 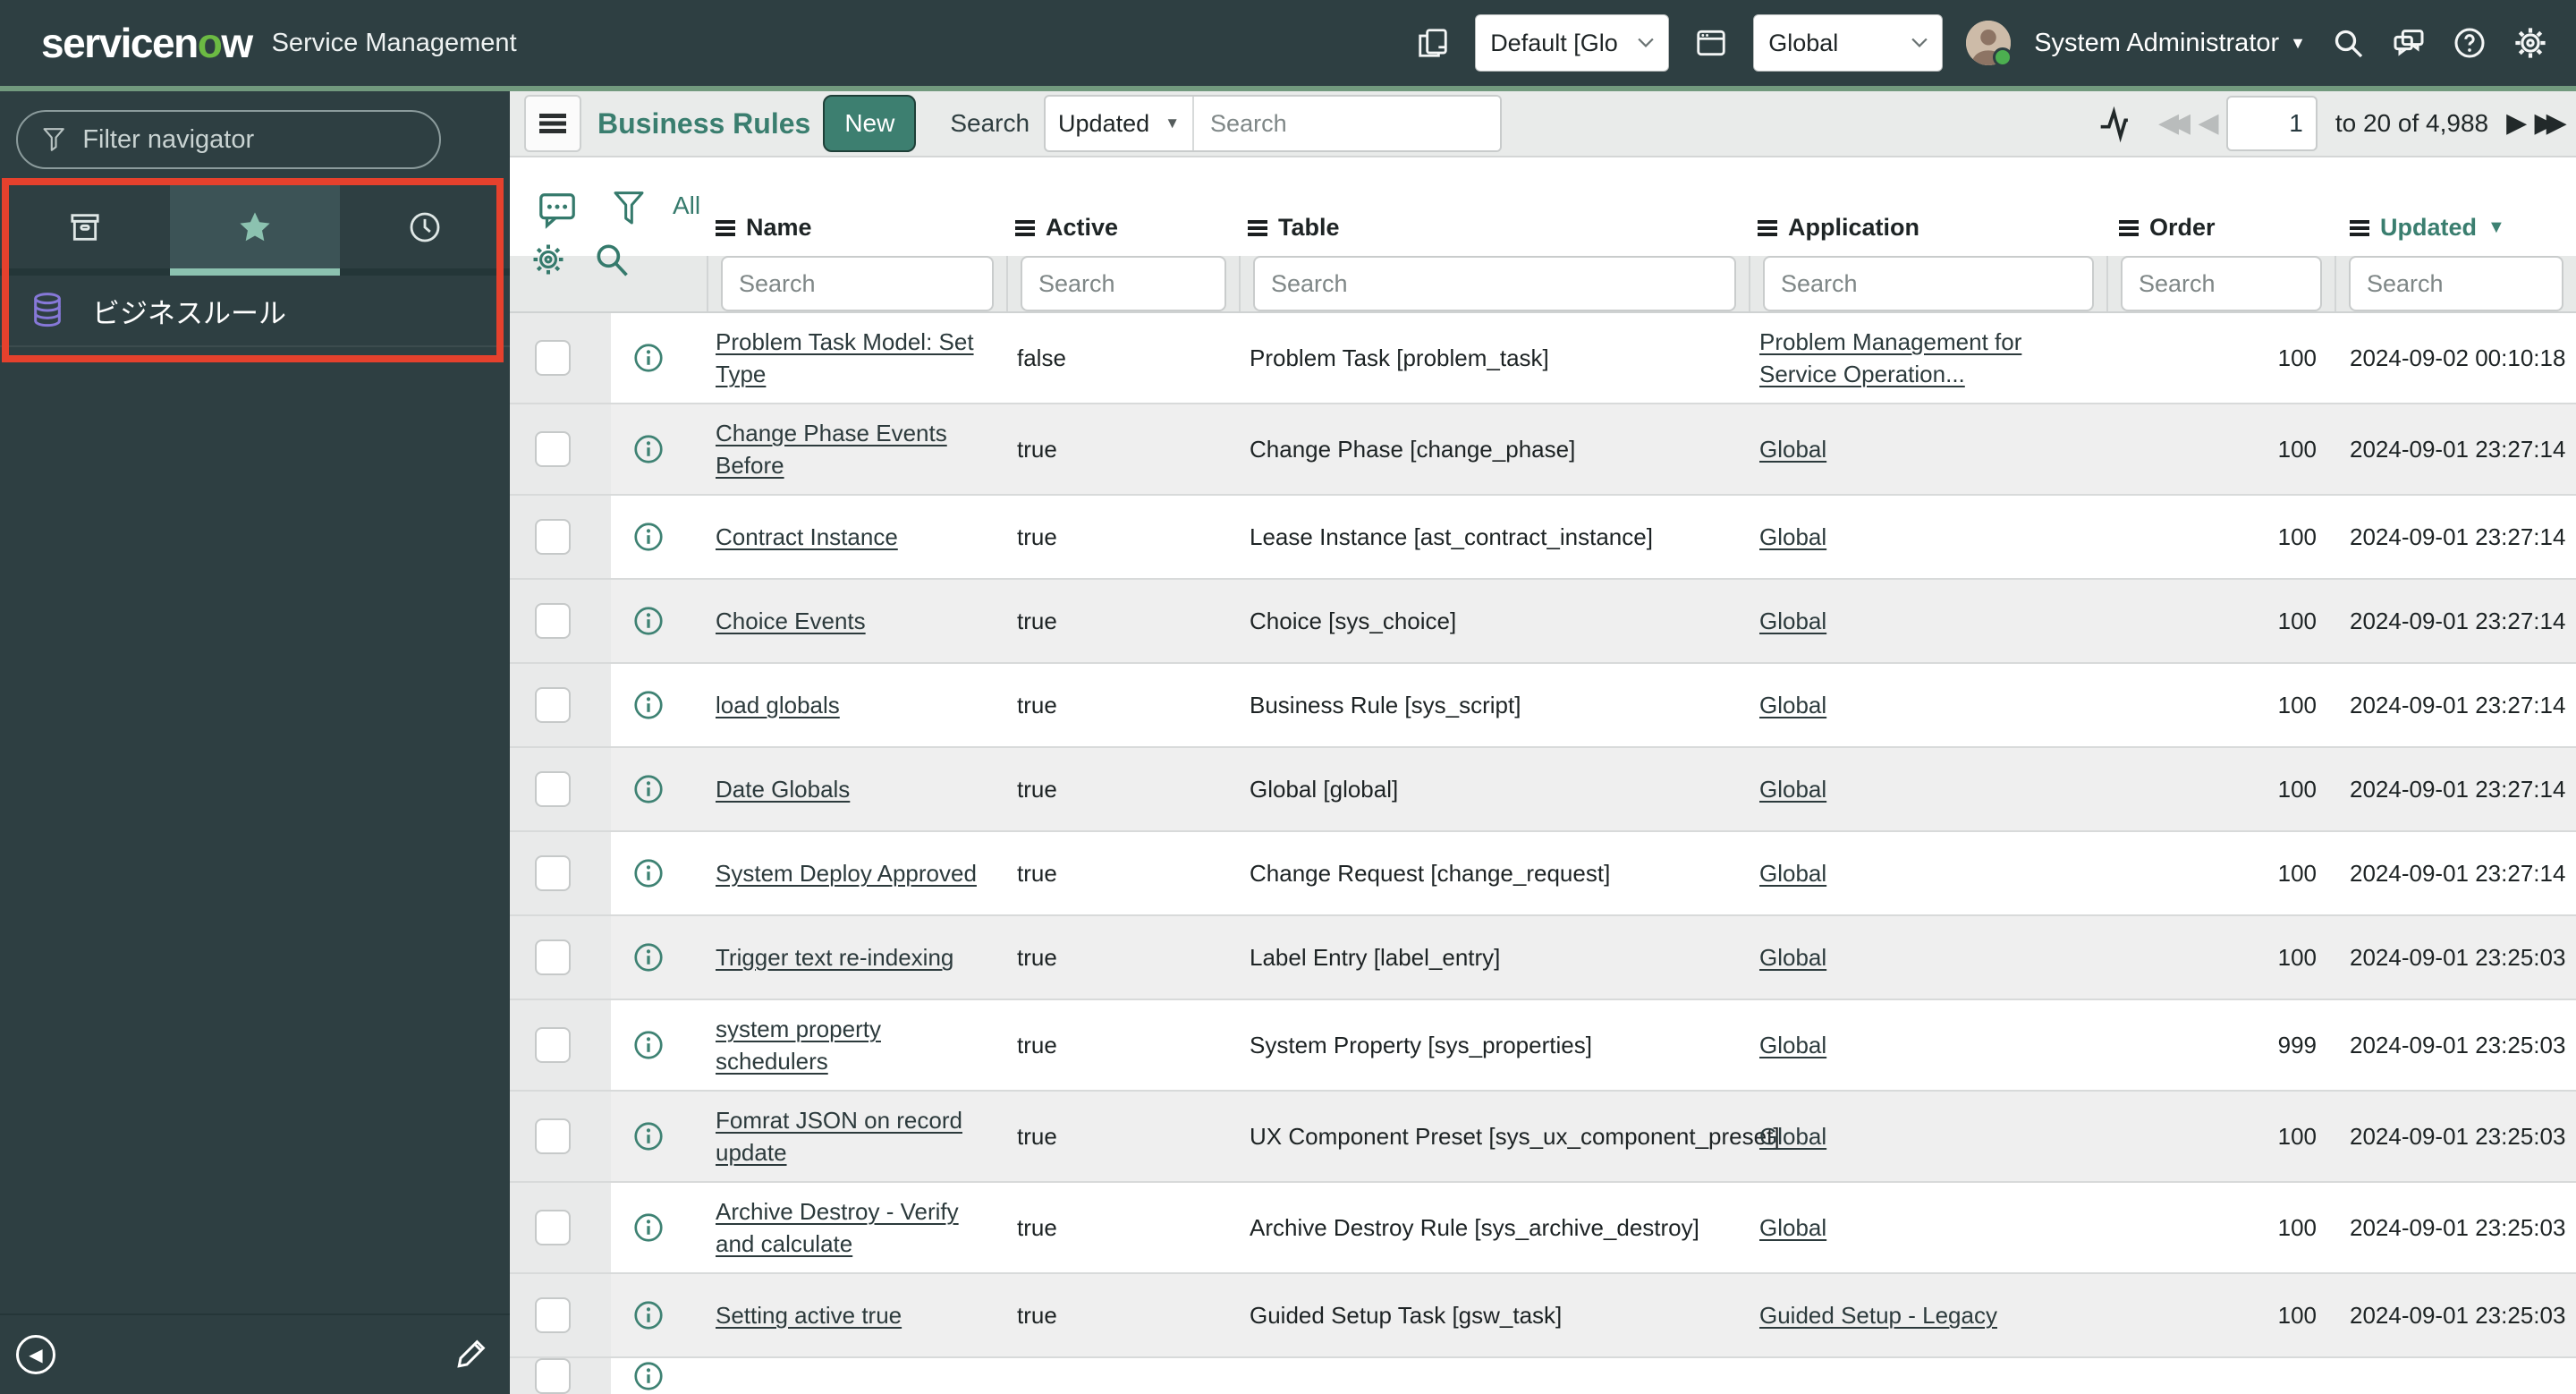 I want to click on cell-table: Guided Setup Task [gsw_task], so click(x=1406, y=1315).